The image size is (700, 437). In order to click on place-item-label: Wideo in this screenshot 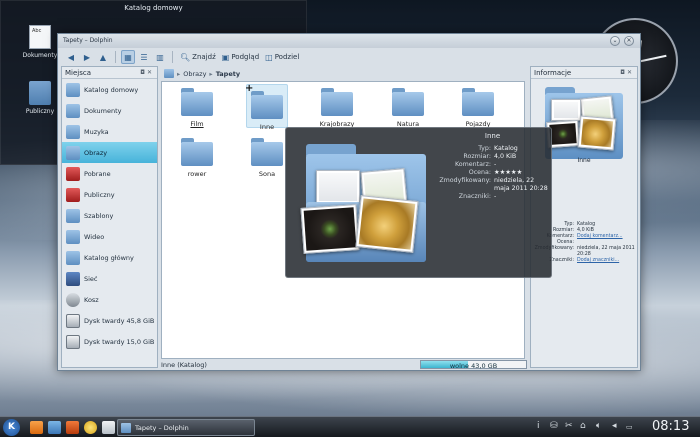, I will do `click(94, 236)`.